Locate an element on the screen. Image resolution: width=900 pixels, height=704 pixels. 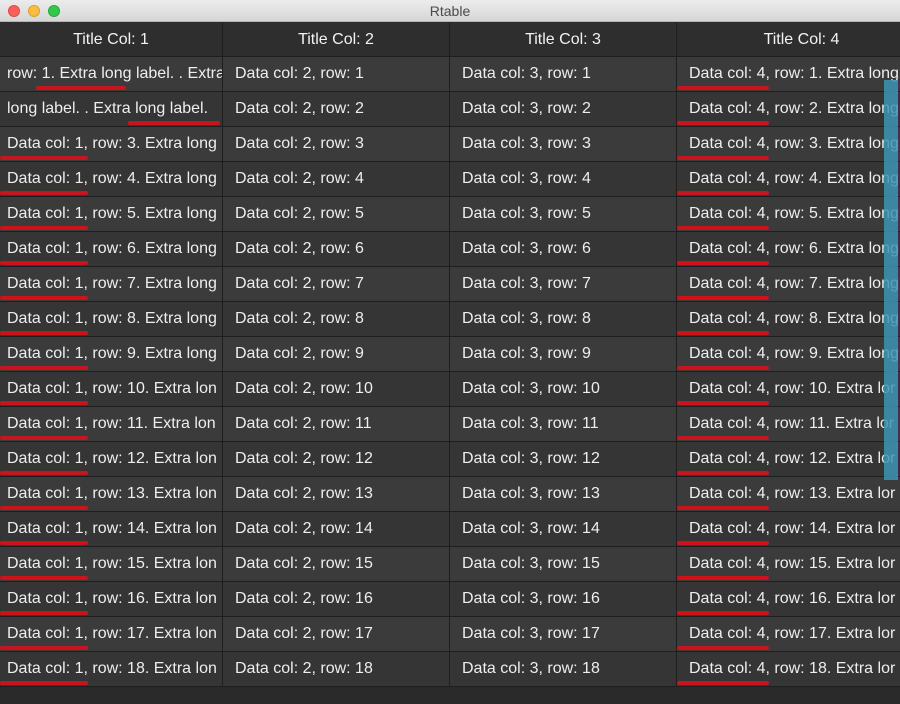
cell-text: Data col: 3, row: 18 is located at coordinates (531, 668).